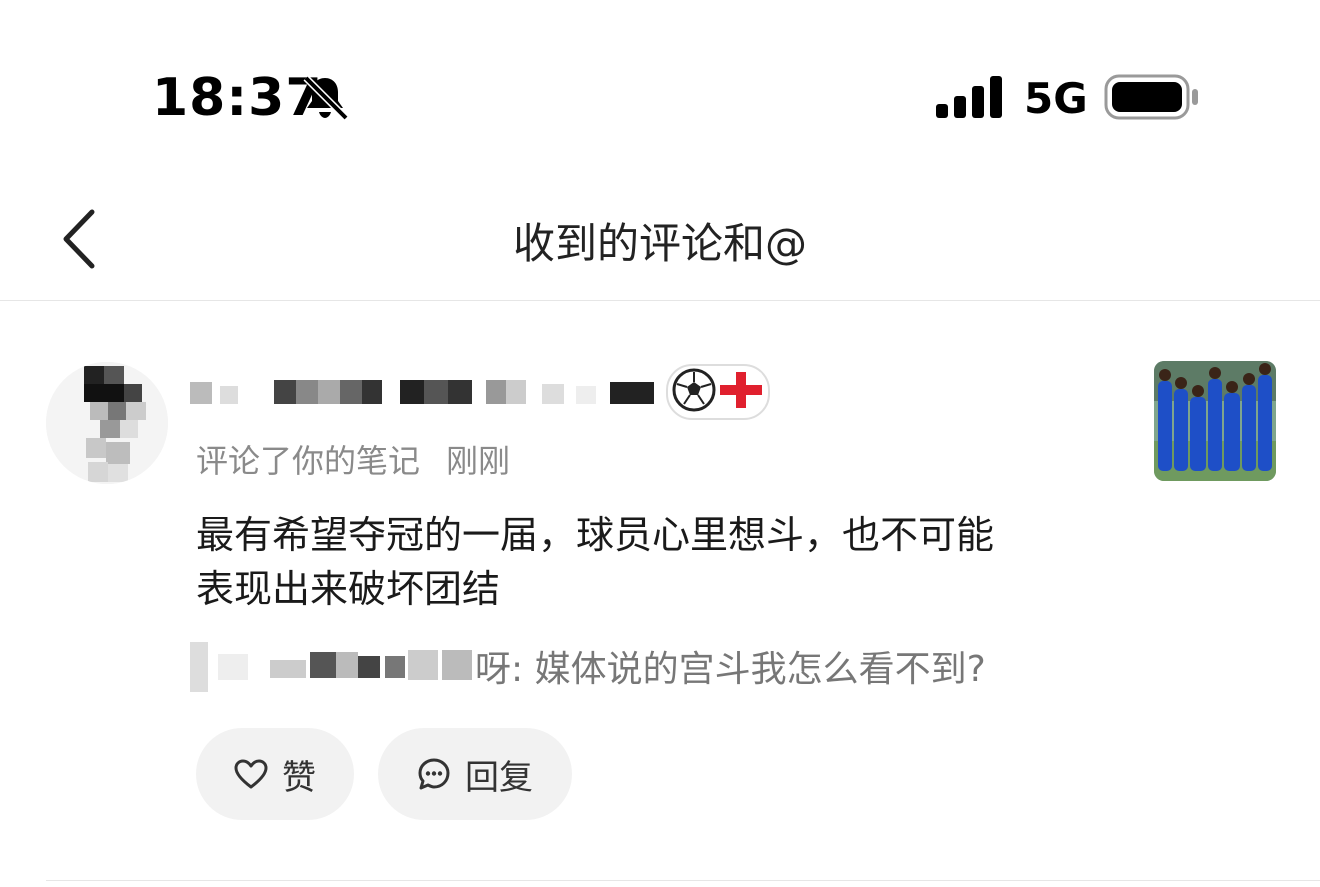  I want to click on network-type: 5G, so click(1056, 98).